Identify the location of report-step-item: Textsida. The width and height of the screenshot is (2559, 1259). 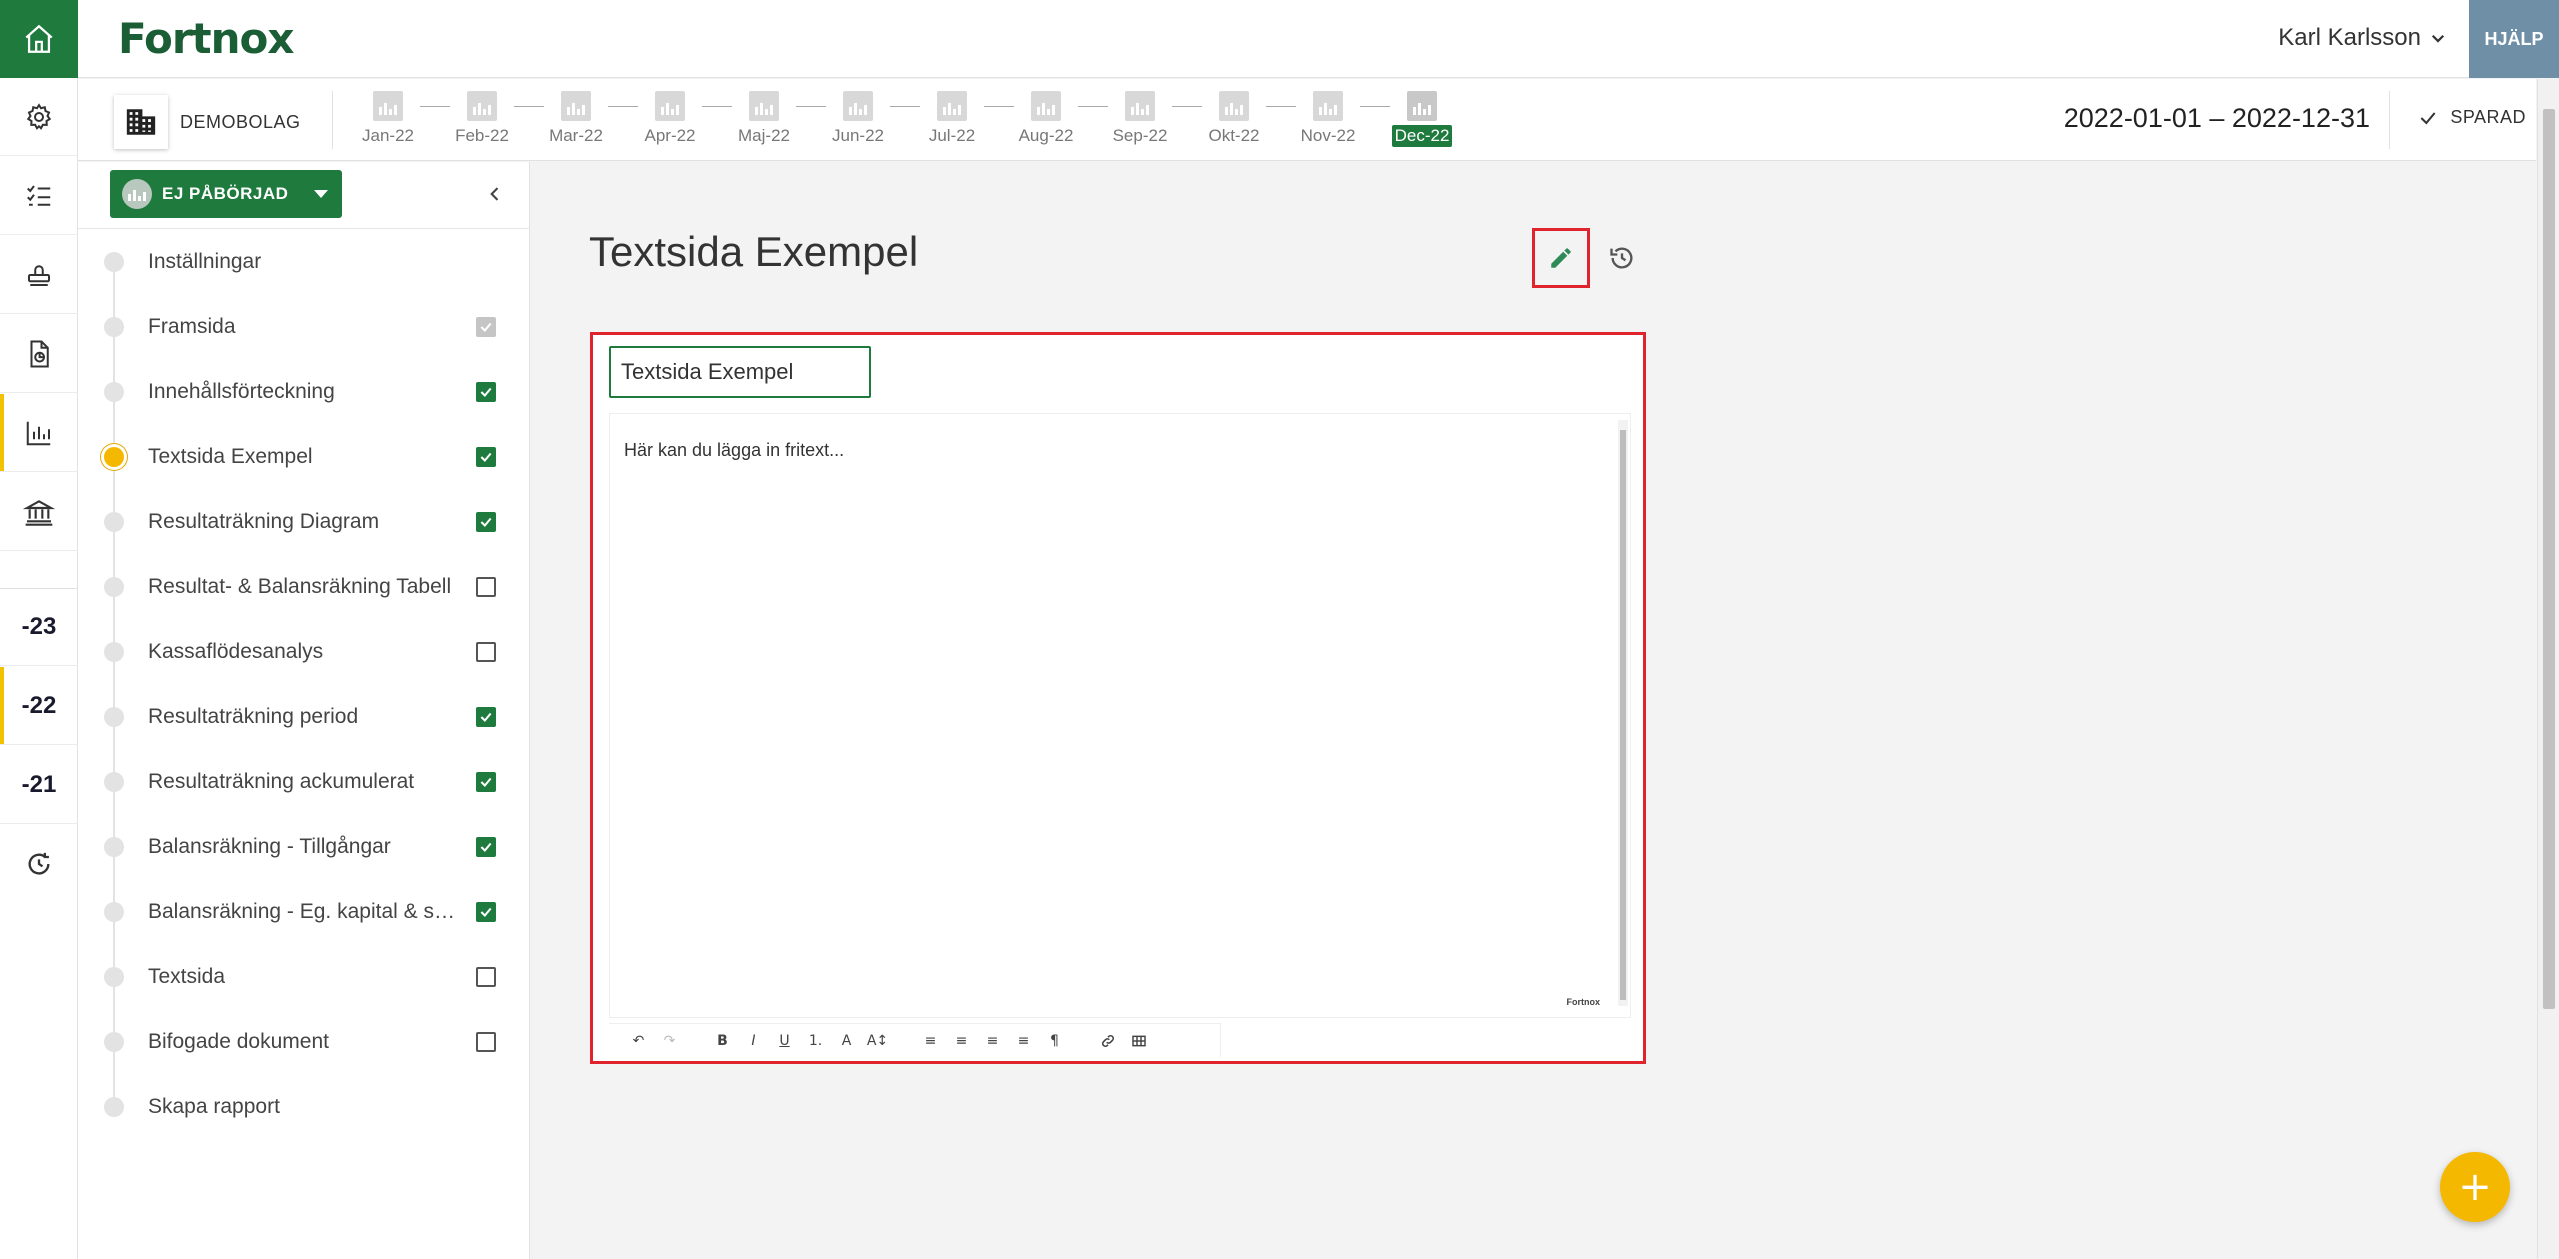
(304, 976).